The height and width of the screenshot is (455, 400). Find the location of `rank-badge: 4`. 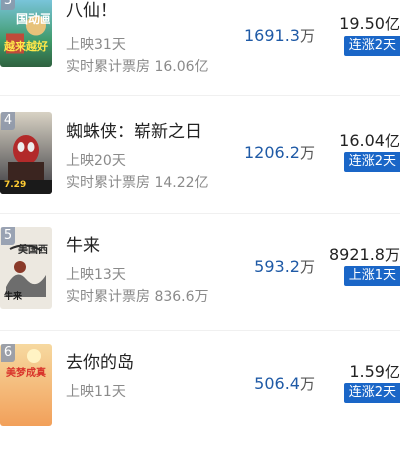

rank-badge: 4 is located at coordinates (8, 121).